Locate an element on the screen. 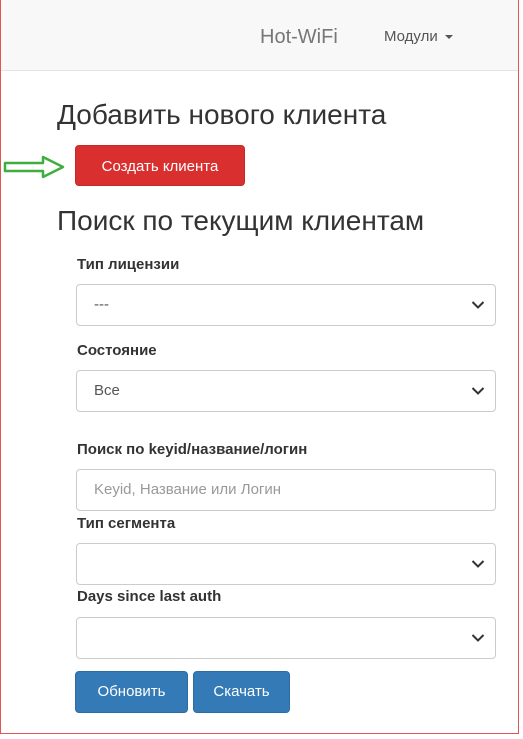 The width and height of the screenshot is (523, 739). green-arrow-icon is located at coordinates (34, 167).